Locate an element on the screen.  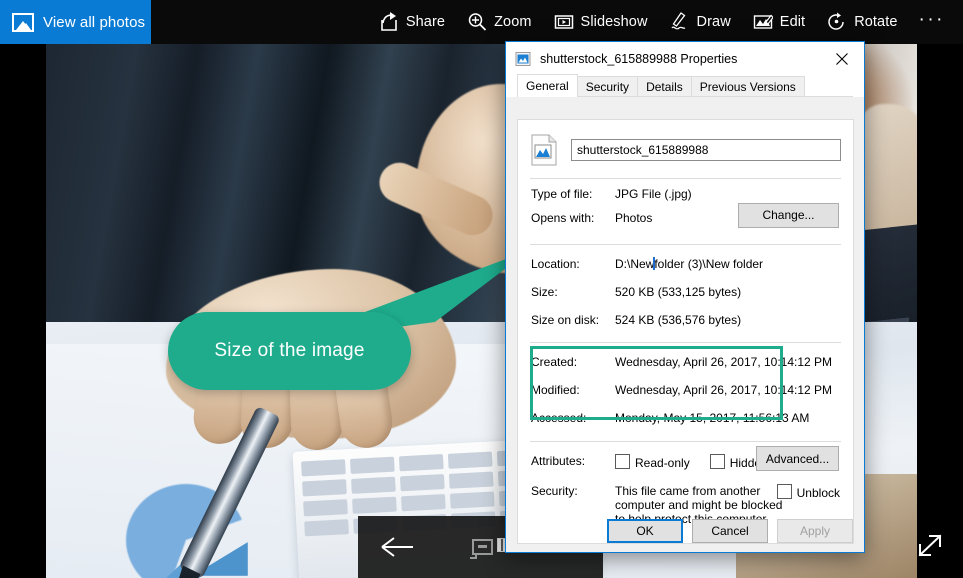
draw-button: Draw is located at coordinates (700, 22).